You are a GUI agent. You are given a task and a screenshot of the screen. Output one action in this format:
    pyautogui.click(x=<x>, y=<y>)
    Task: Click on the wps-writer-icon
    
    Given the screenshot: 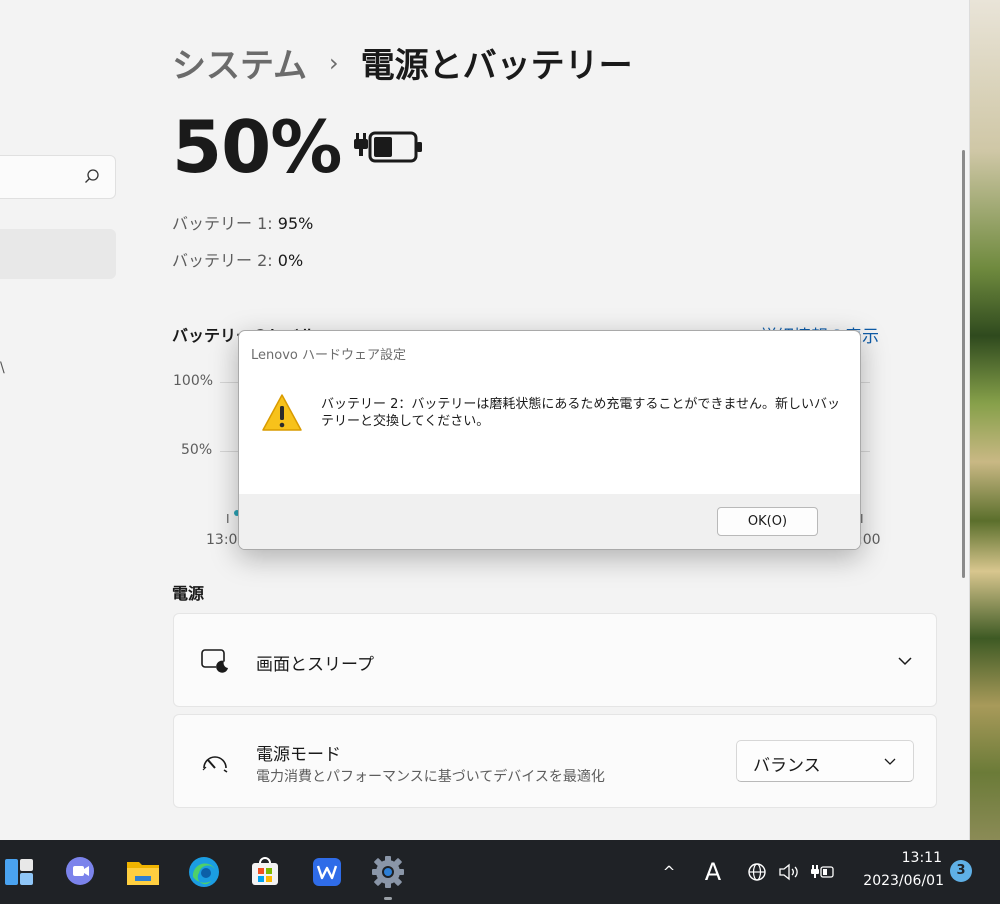 What is the action you would take?
    pyautogui.click(x=327, y=872)
    